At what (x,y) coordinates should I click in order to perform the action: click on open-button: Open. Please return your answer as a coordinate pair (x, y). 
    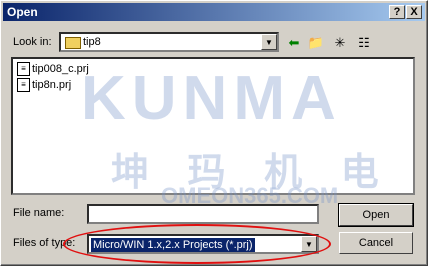
    Looking at the image, I should click on (376, 215).